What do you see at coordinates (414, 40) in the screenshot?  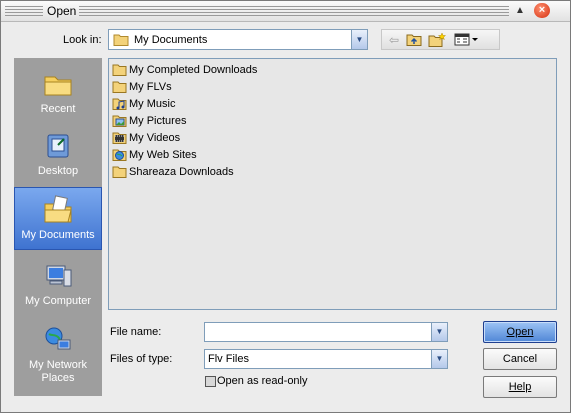 I see `up-folder-icon` at bounding box center [414, 40].